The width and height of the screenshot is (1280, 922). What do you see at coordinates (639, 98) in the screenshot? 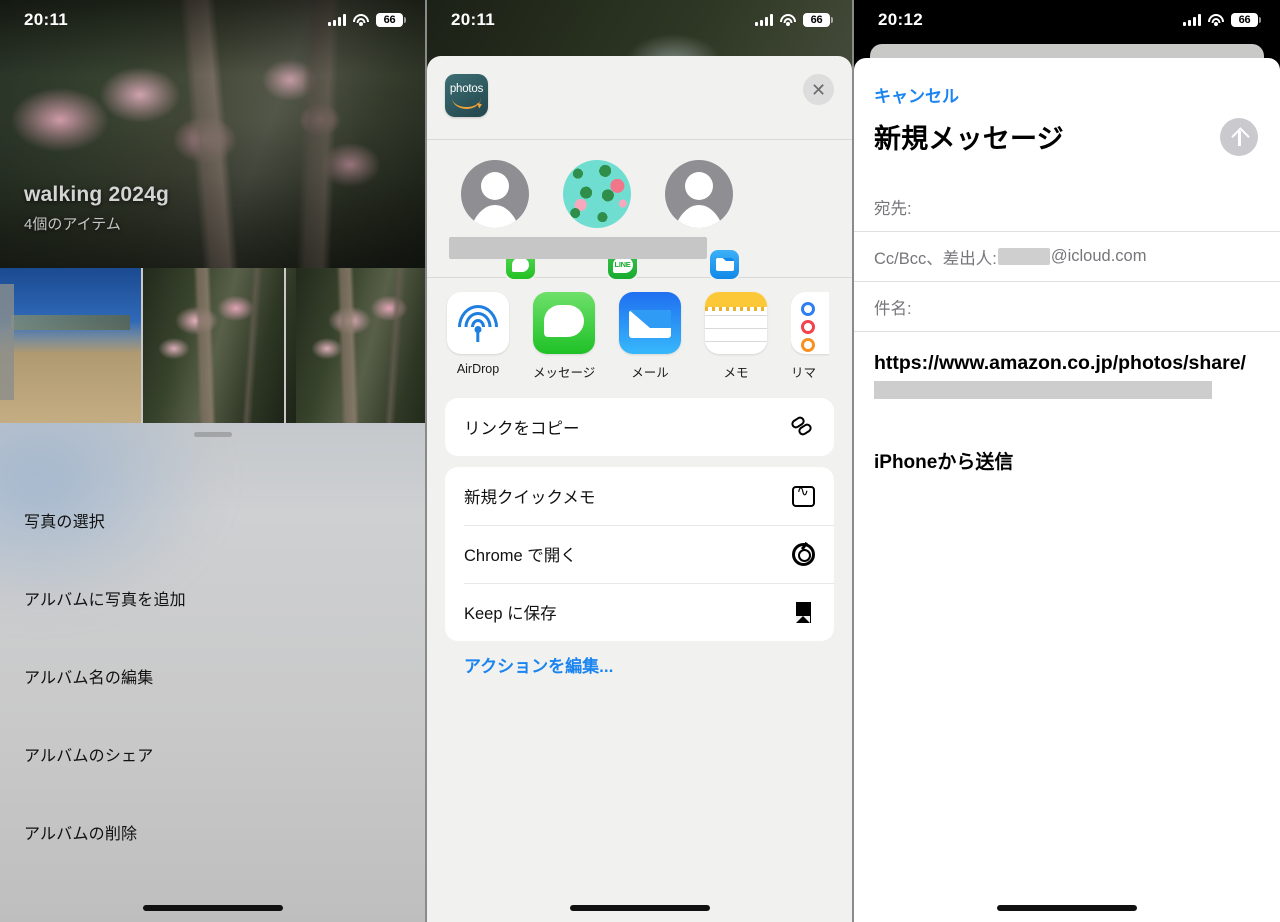
I see `share-sheet-header: photos ✕` at bounding box center [639, 98].